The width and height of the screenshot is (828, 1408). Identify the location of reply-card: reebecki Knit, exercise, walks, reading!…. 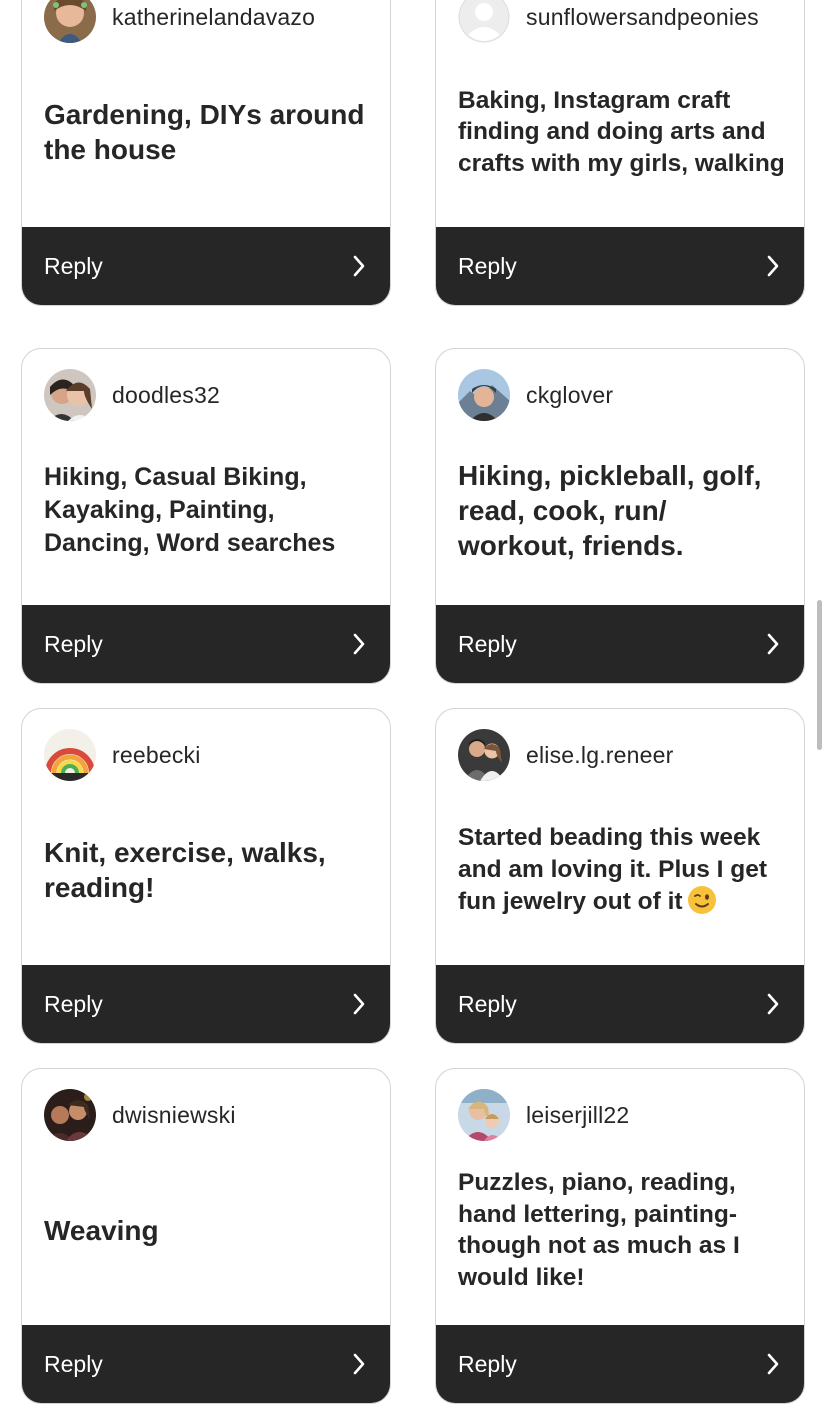
(206, 876).